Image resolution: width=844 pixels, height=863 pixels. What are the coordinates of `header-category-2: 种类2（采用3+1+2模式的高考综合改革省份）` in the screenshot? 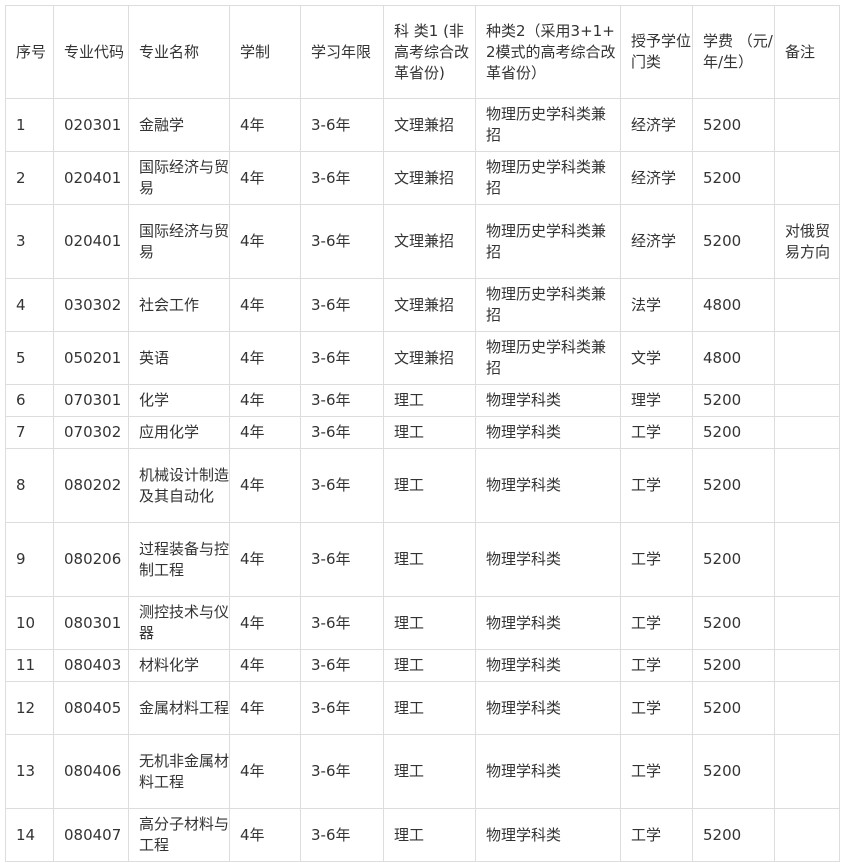 It's located at (548, 52).